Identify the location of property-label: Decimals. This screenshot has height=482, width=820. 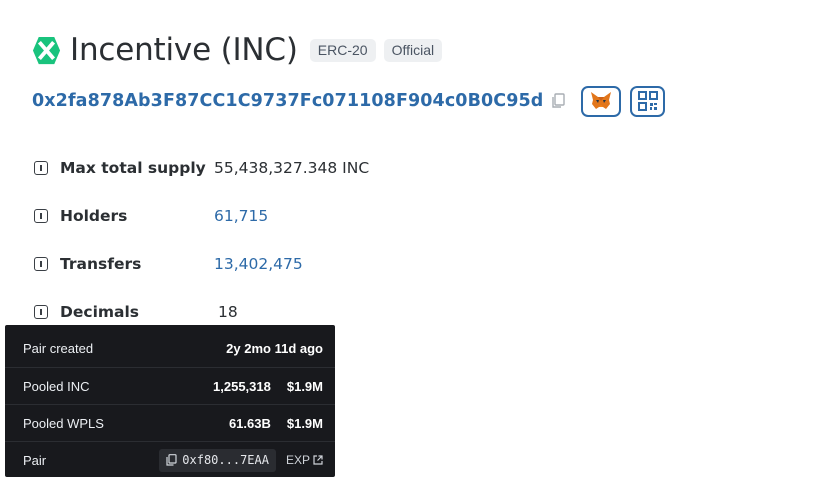
(100, 312).